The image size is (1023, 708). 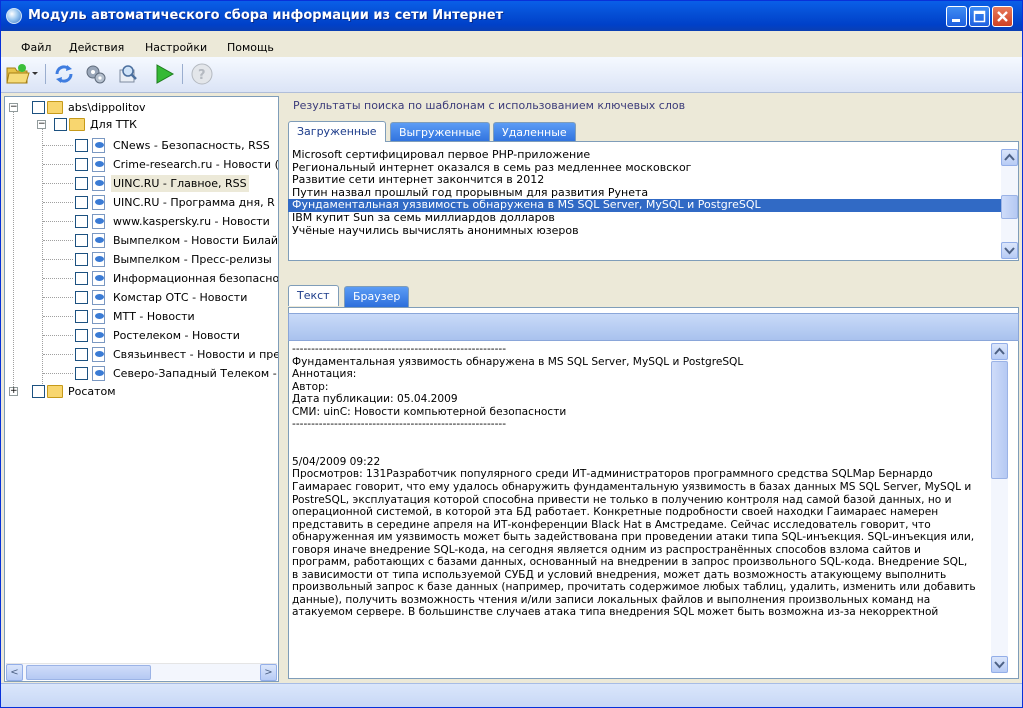 I want to click on settings-button, so click(x=96, y=74).